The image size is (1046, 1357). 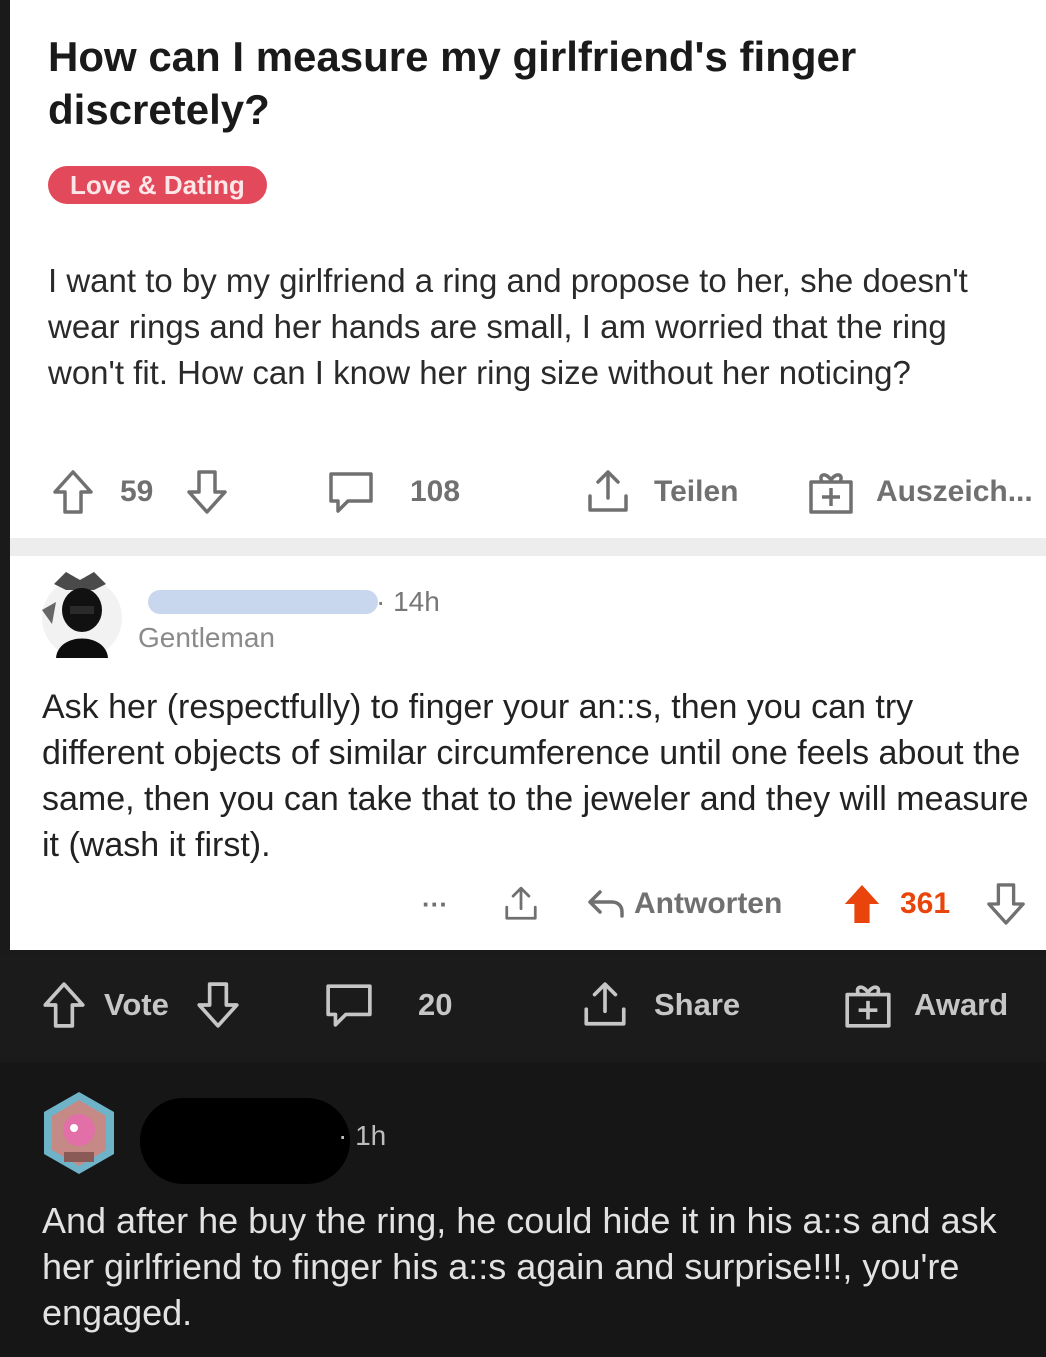 What do you see at coordinates (435, 491) in the screenshot?
I see `comment-count: 108` at bounding box center [435, 491].